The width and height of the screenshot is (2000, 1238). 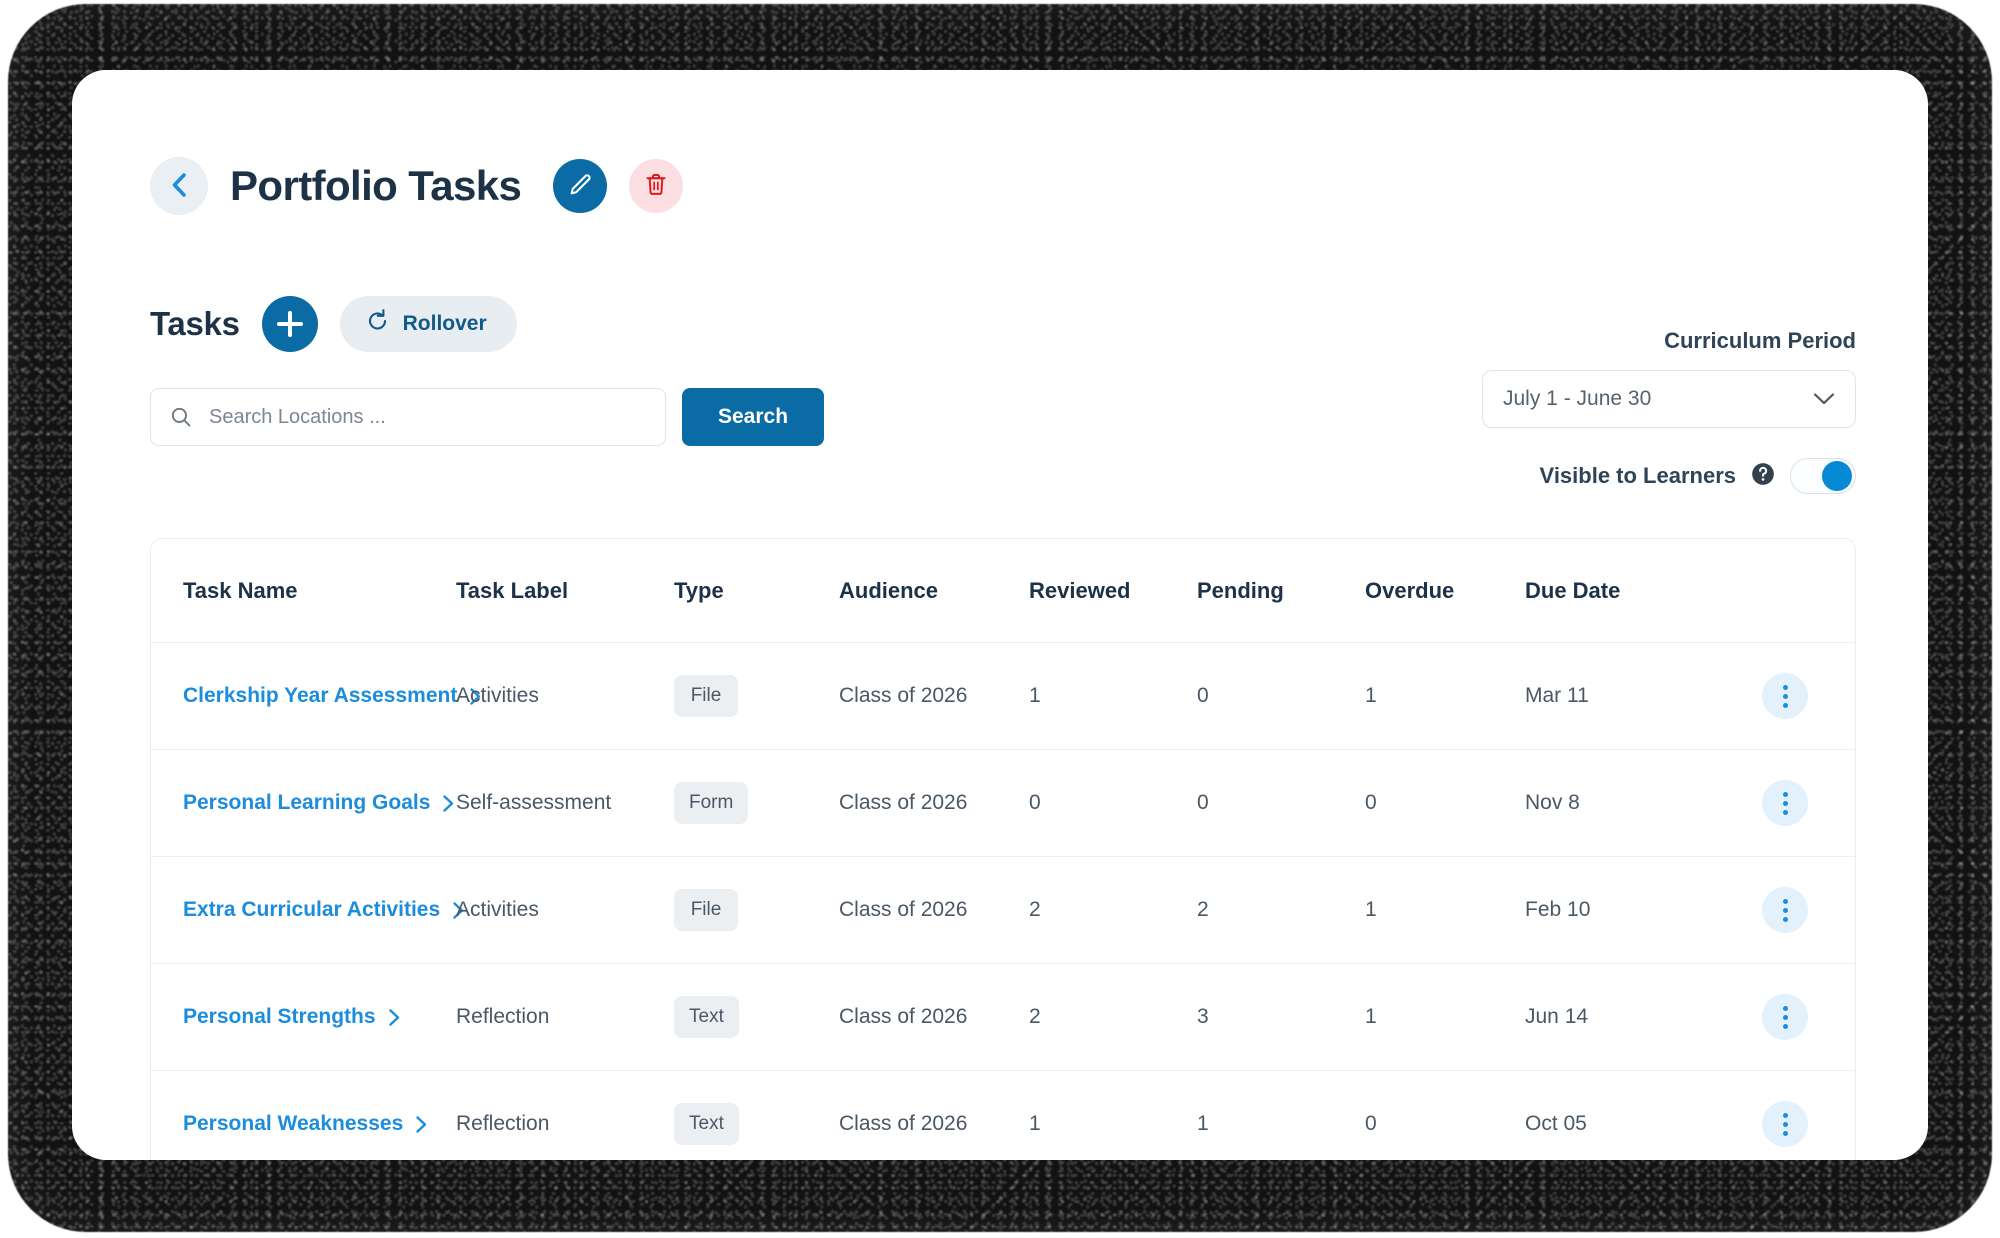 I want to click on task-name-link: Clerkship Year Assessment, so click(x=333, y=696).